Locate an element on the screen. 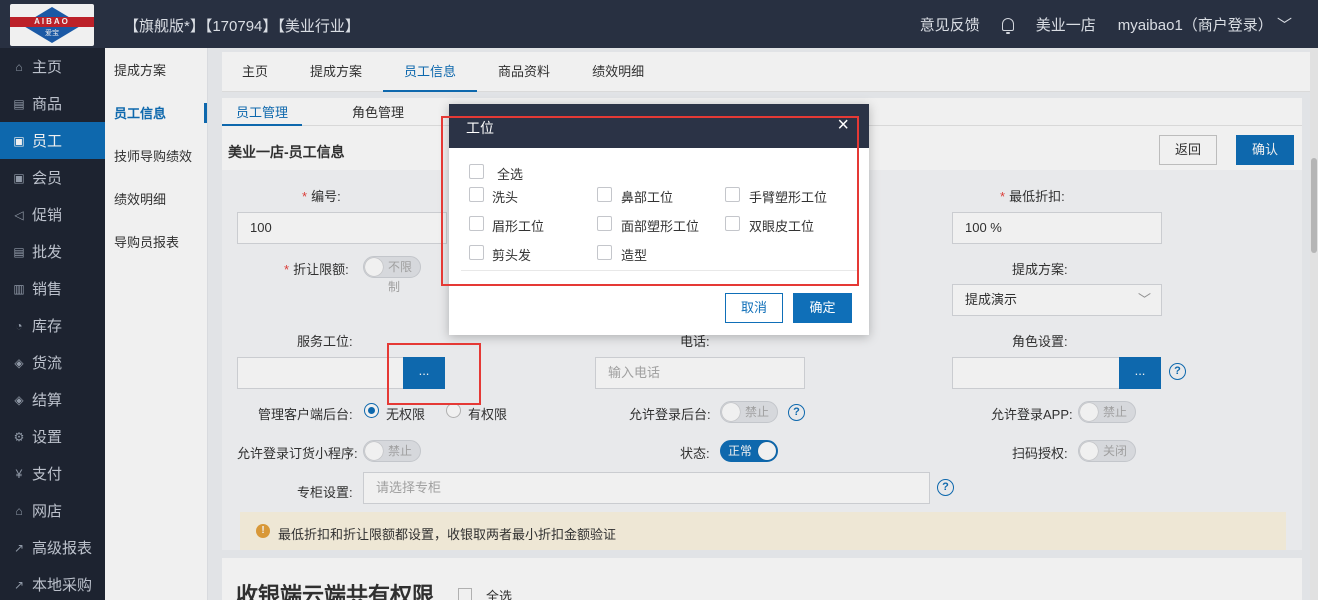 The width and height of the screenshot is (1318, 600). close-icon: × is located at coordinates (843, 125).